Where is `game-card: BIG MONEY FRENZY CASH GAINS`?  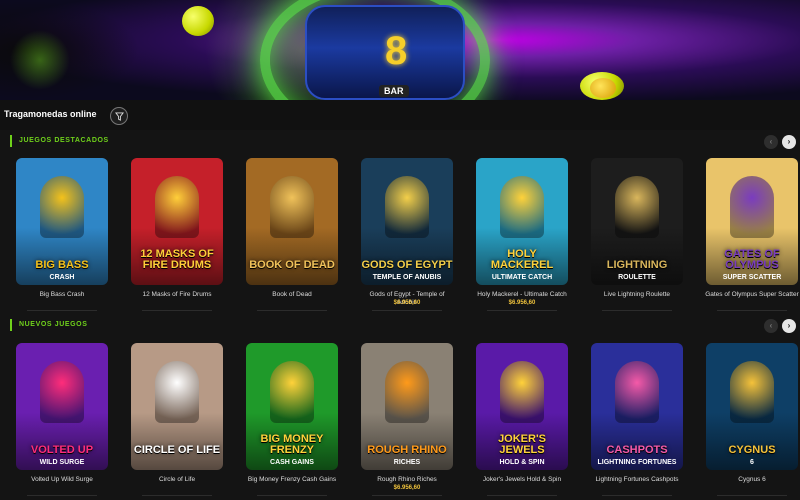 game-card: BIG MONEY FRENZY CASH GAINS is located at coordinates (292, 406).